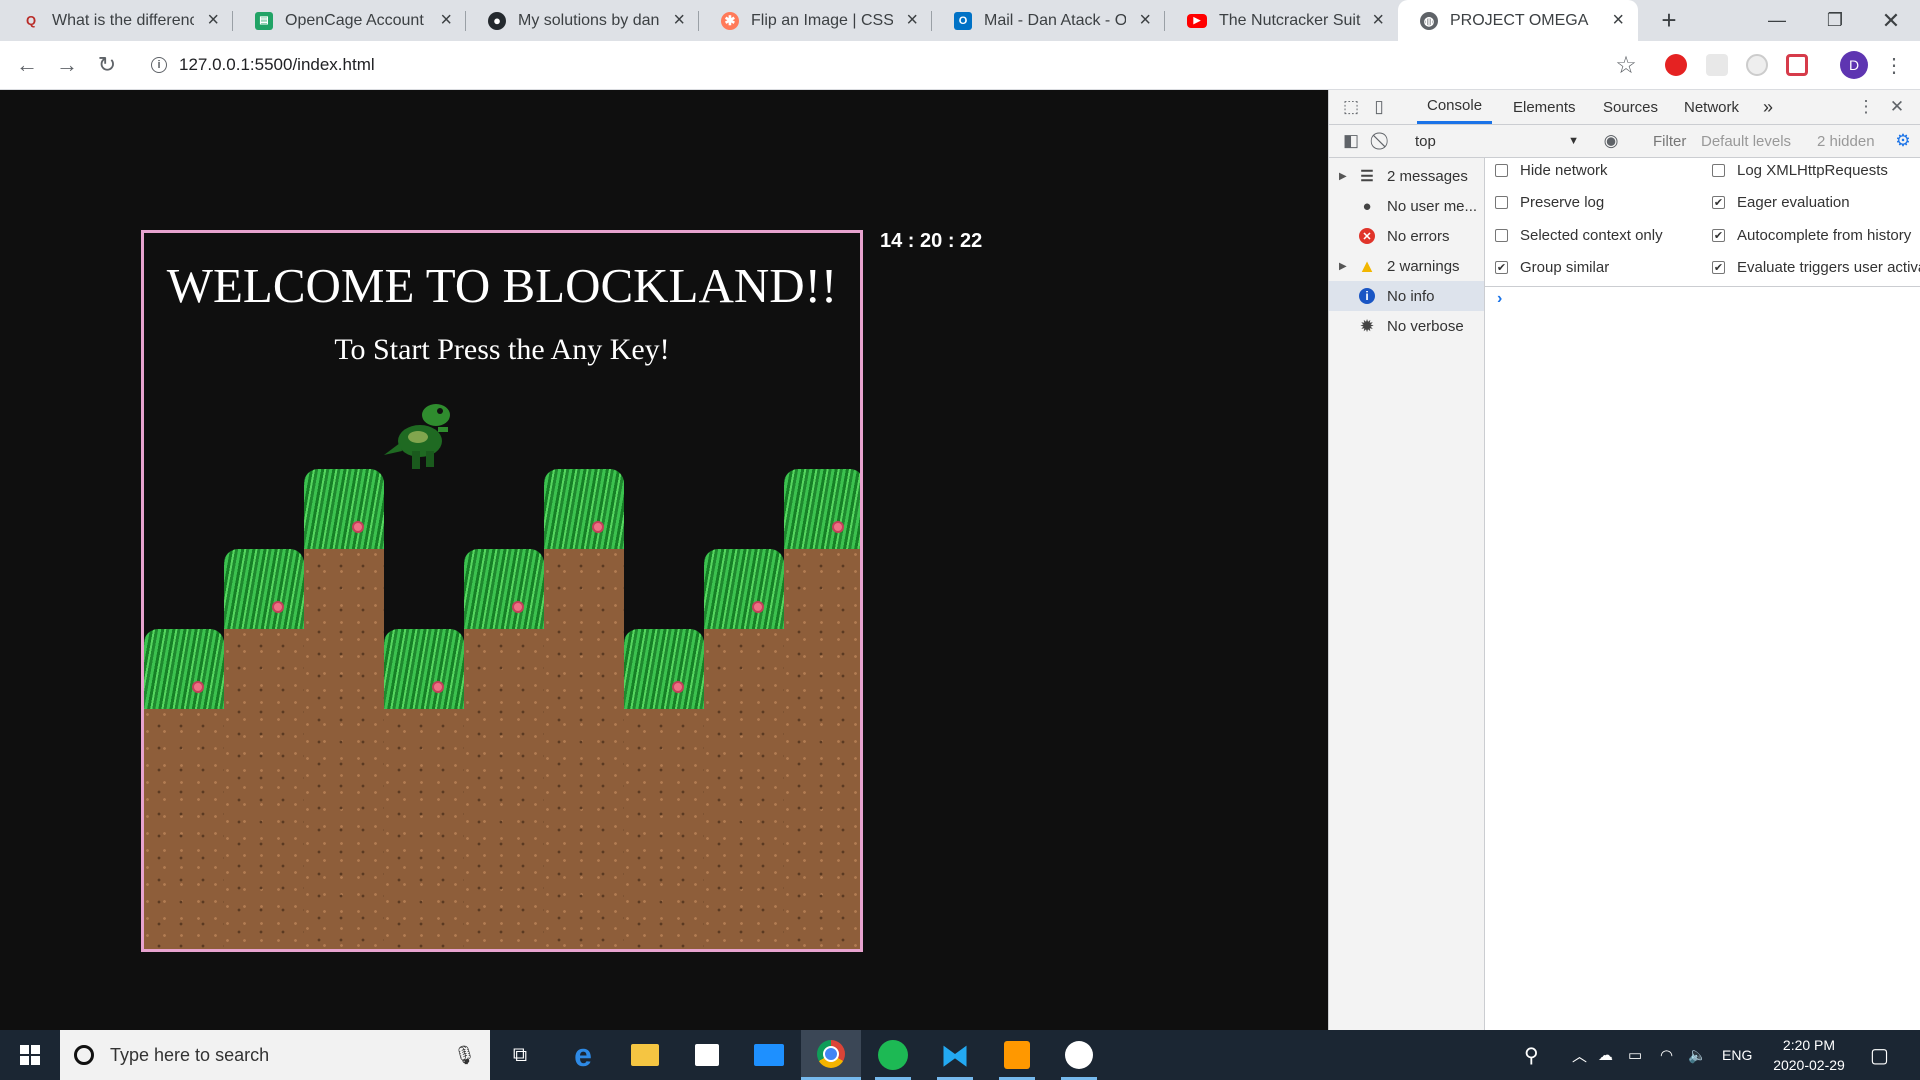 Image resolution: width=1920 pixels, height=1080 pixels. What do you see at coordinates (417, 436) in the screenshot?
I see `dinosaur-sprite` at bounding box center [417, 436].